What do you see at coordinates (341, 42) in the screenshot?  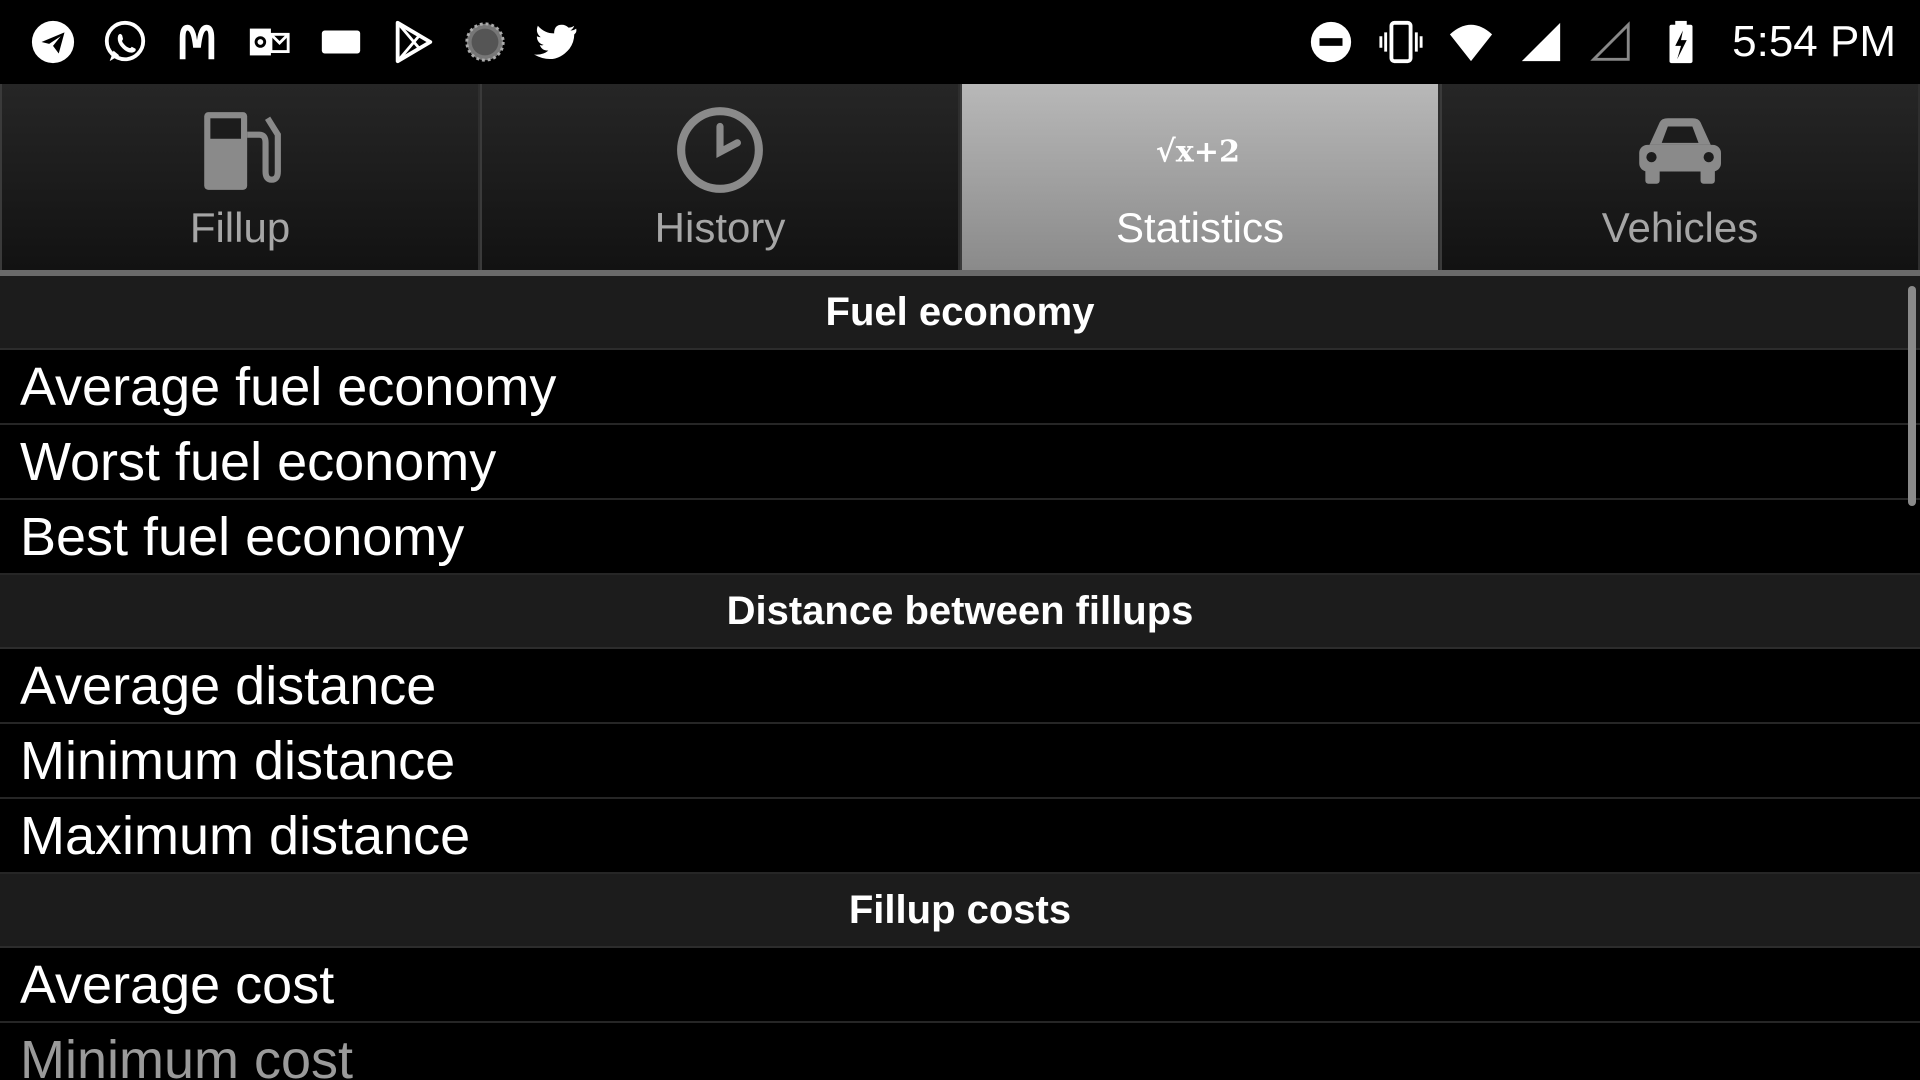 I see `message-icon` at bounding box center [341, 42].